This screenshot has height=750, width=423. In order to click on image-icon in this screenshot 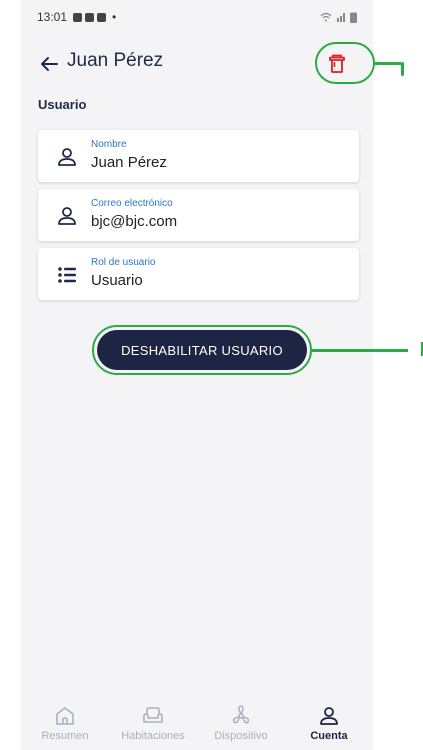, I will do `click(78, 17)`.